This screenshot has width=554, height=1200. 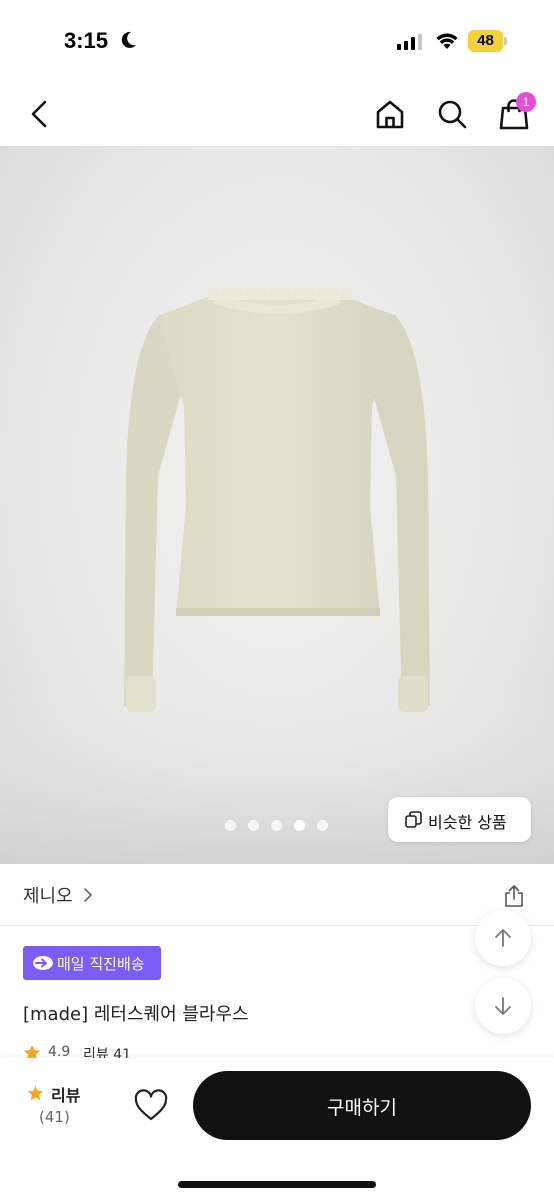 I want to click on heart-icon, so click(x=151, y=1105).